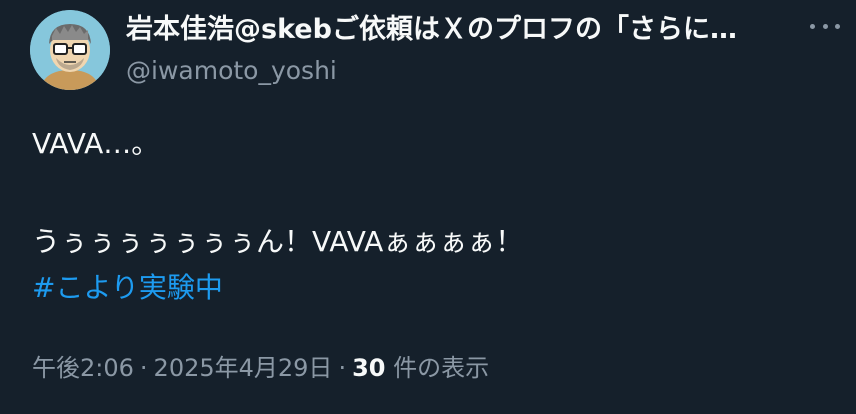 The height and width of the screenshot is (414, 856). I want to click on more-horizontal-icon, so click(825, 26).